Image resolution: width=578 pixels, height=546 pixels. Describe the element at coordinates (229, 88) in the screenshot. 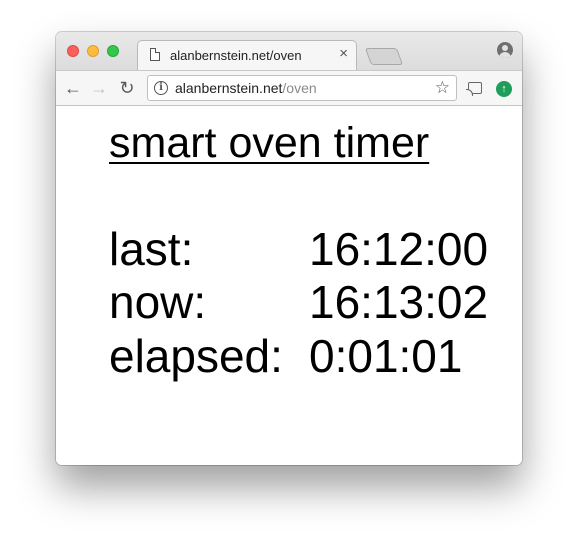

I see `url-host: alanbernstein.net` at that location.